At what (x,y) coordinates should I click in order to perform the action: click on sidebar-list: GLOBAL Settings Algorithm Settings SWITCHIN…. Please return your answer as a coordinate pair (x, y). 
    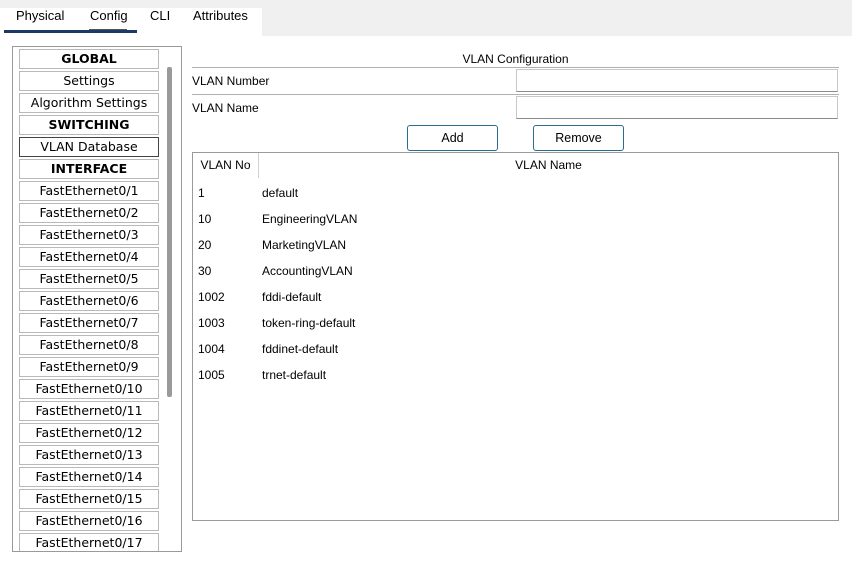
    Looking at the image, I should click on (89, 300).